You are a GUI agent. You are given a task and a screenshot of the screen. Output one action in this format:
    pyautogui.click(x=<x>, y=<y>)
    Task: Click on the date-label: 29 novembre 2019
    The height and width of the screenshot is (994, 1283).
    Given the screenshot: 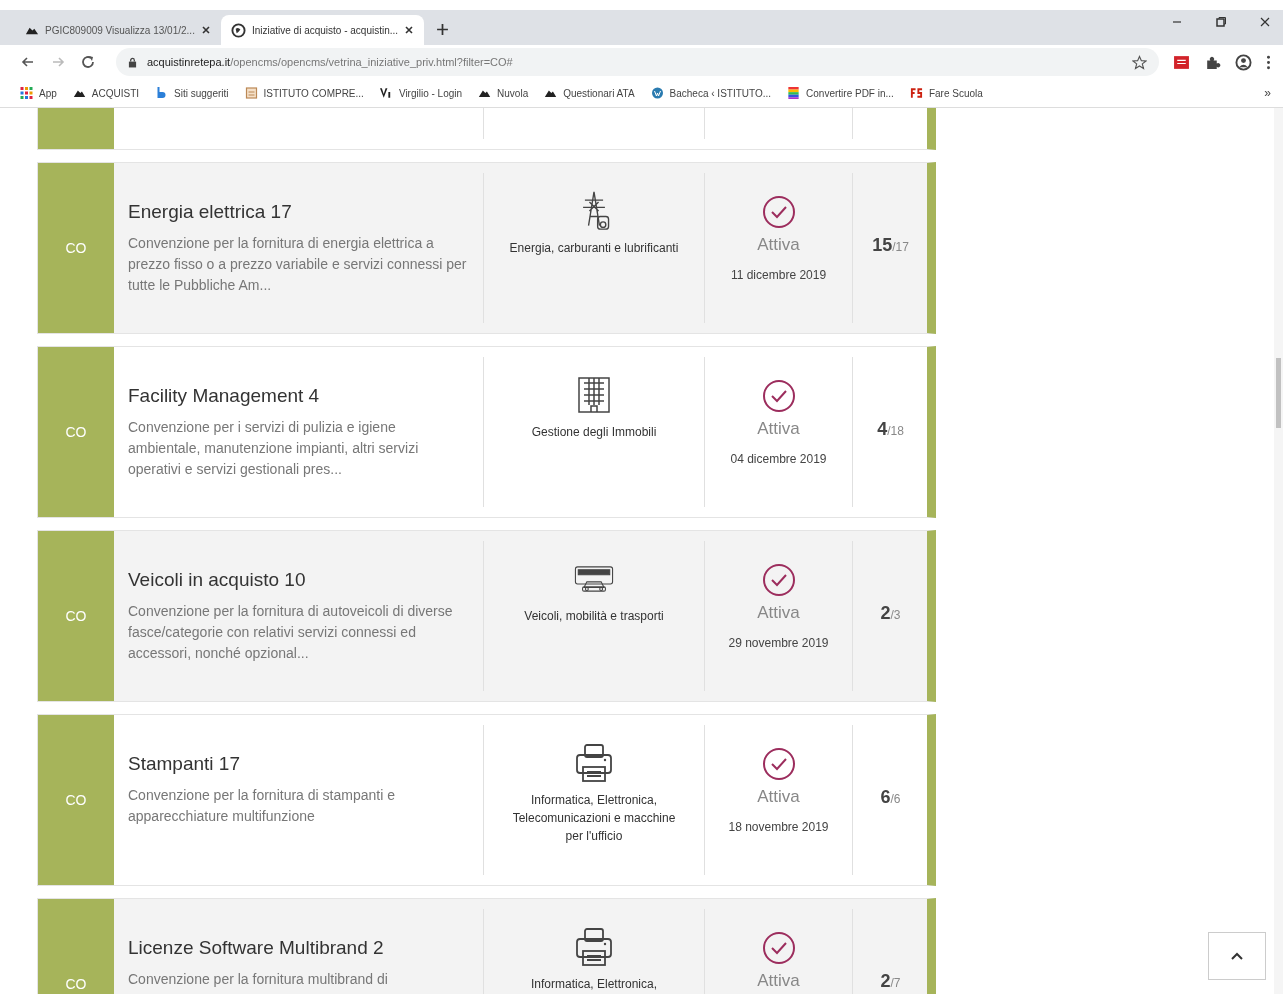 What is the action you would take?
    pyautogui.click(x=778, y=643)
    